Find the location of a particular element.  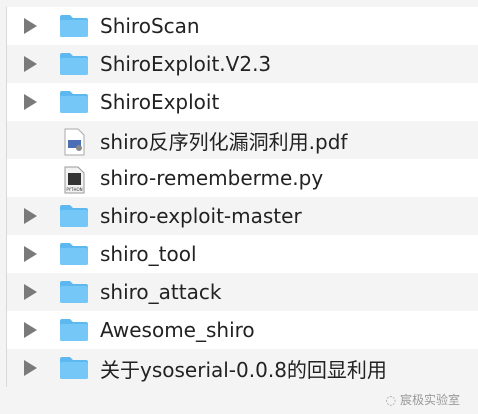

wechat-icon: ◌ is located at coordinates (390, 399).